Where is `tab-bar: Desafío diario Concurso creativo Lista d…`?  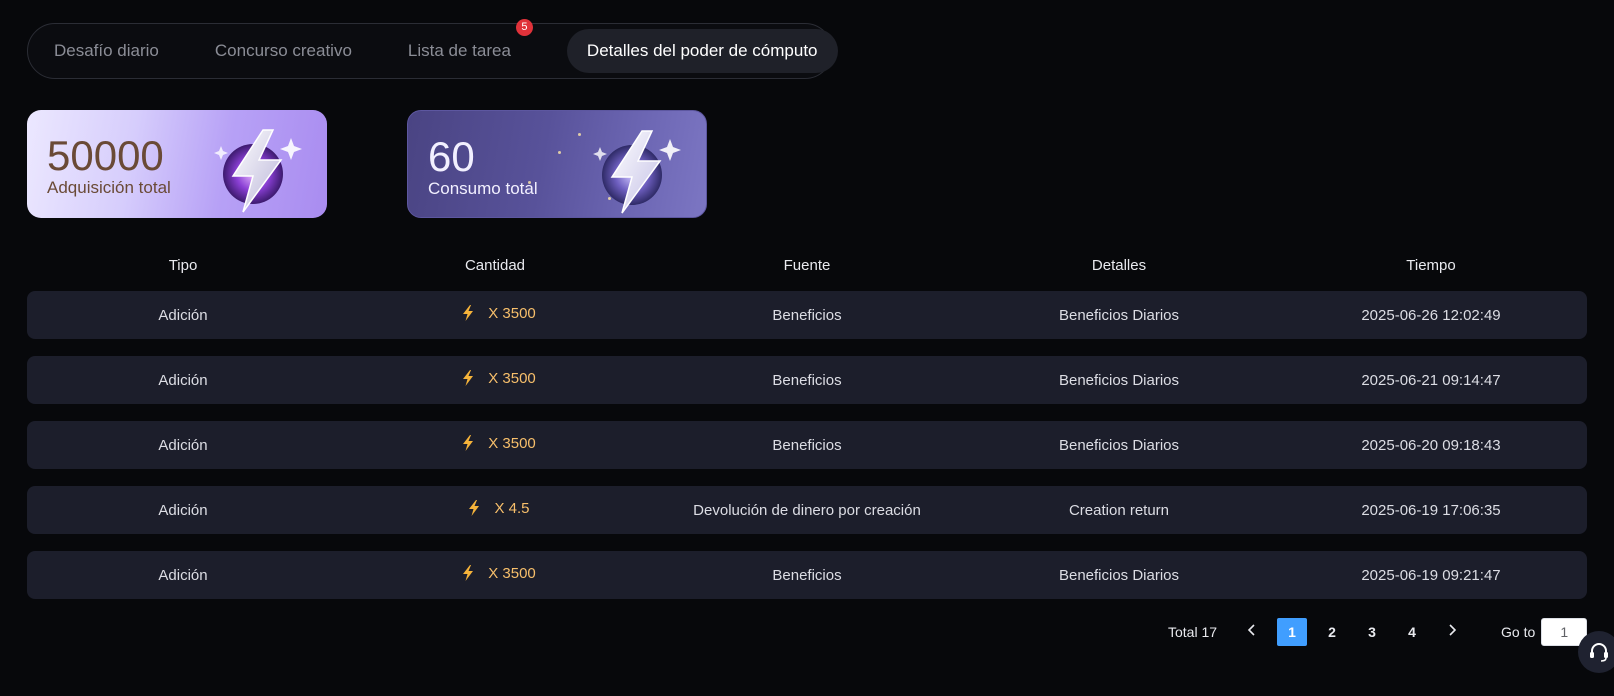 tab-bar: Desafío diario Concurso creativo Lista d… is located at coordinates (432, 49).